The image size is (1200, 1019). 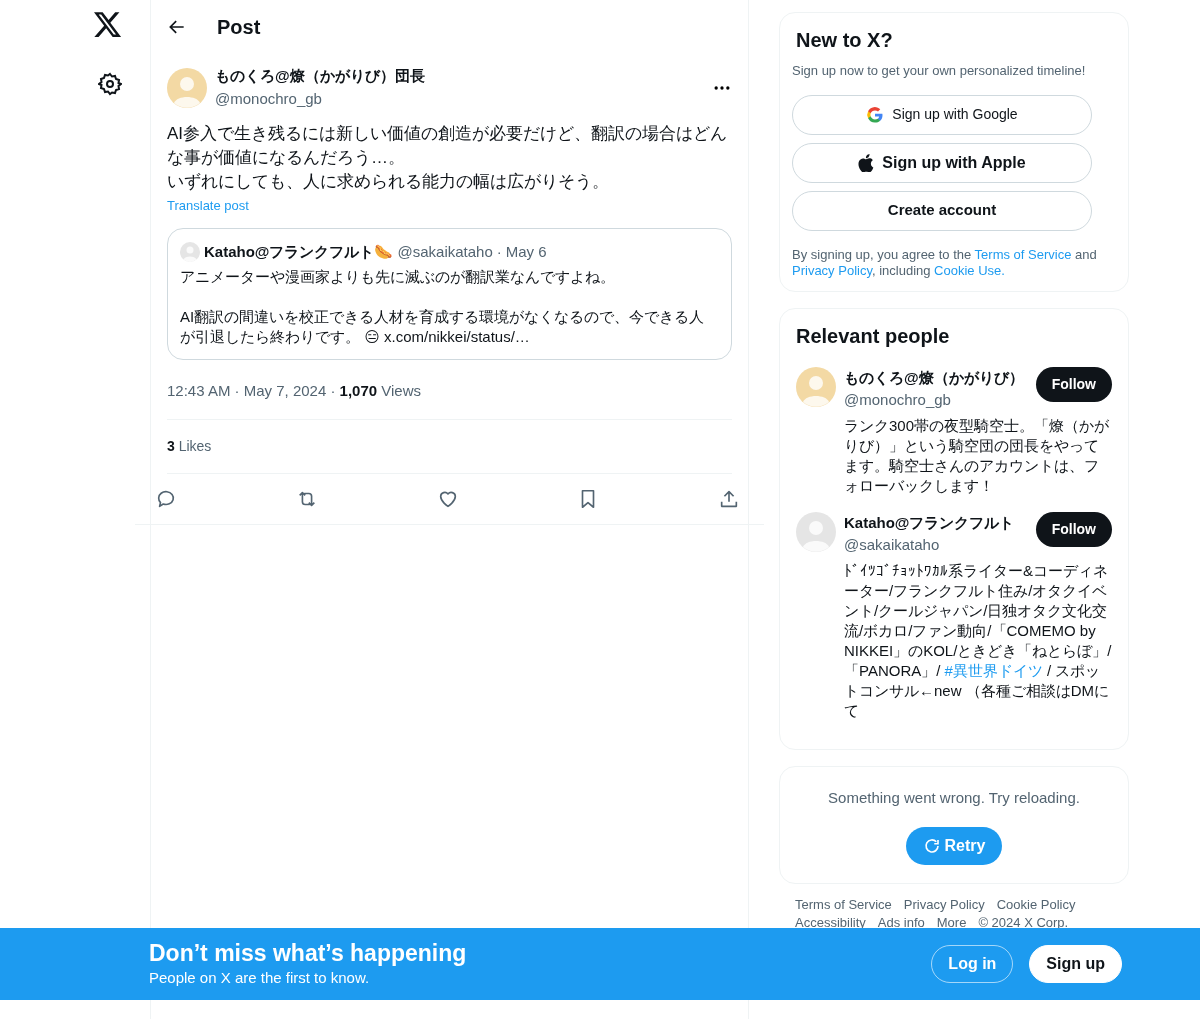 I want to click on footer-link: Ads info, so click(x=901, y=923).